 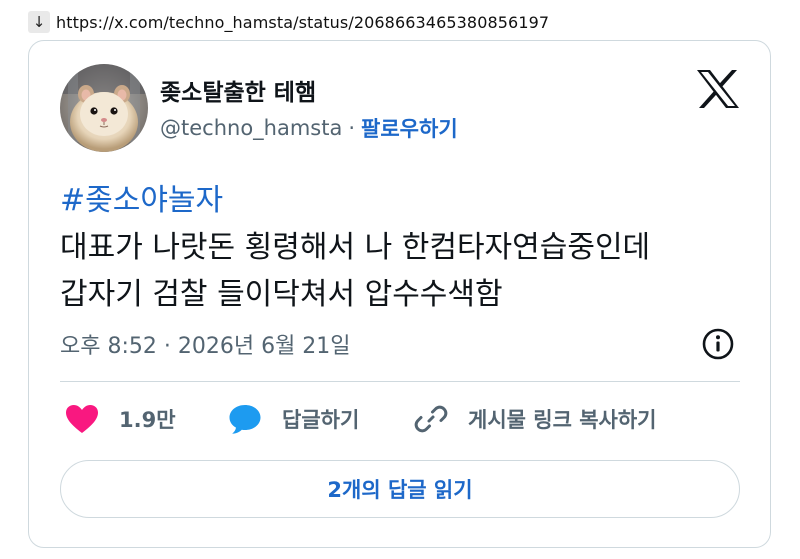 I want to click on reply-button: 답글하기, so click(x=293, y=419).